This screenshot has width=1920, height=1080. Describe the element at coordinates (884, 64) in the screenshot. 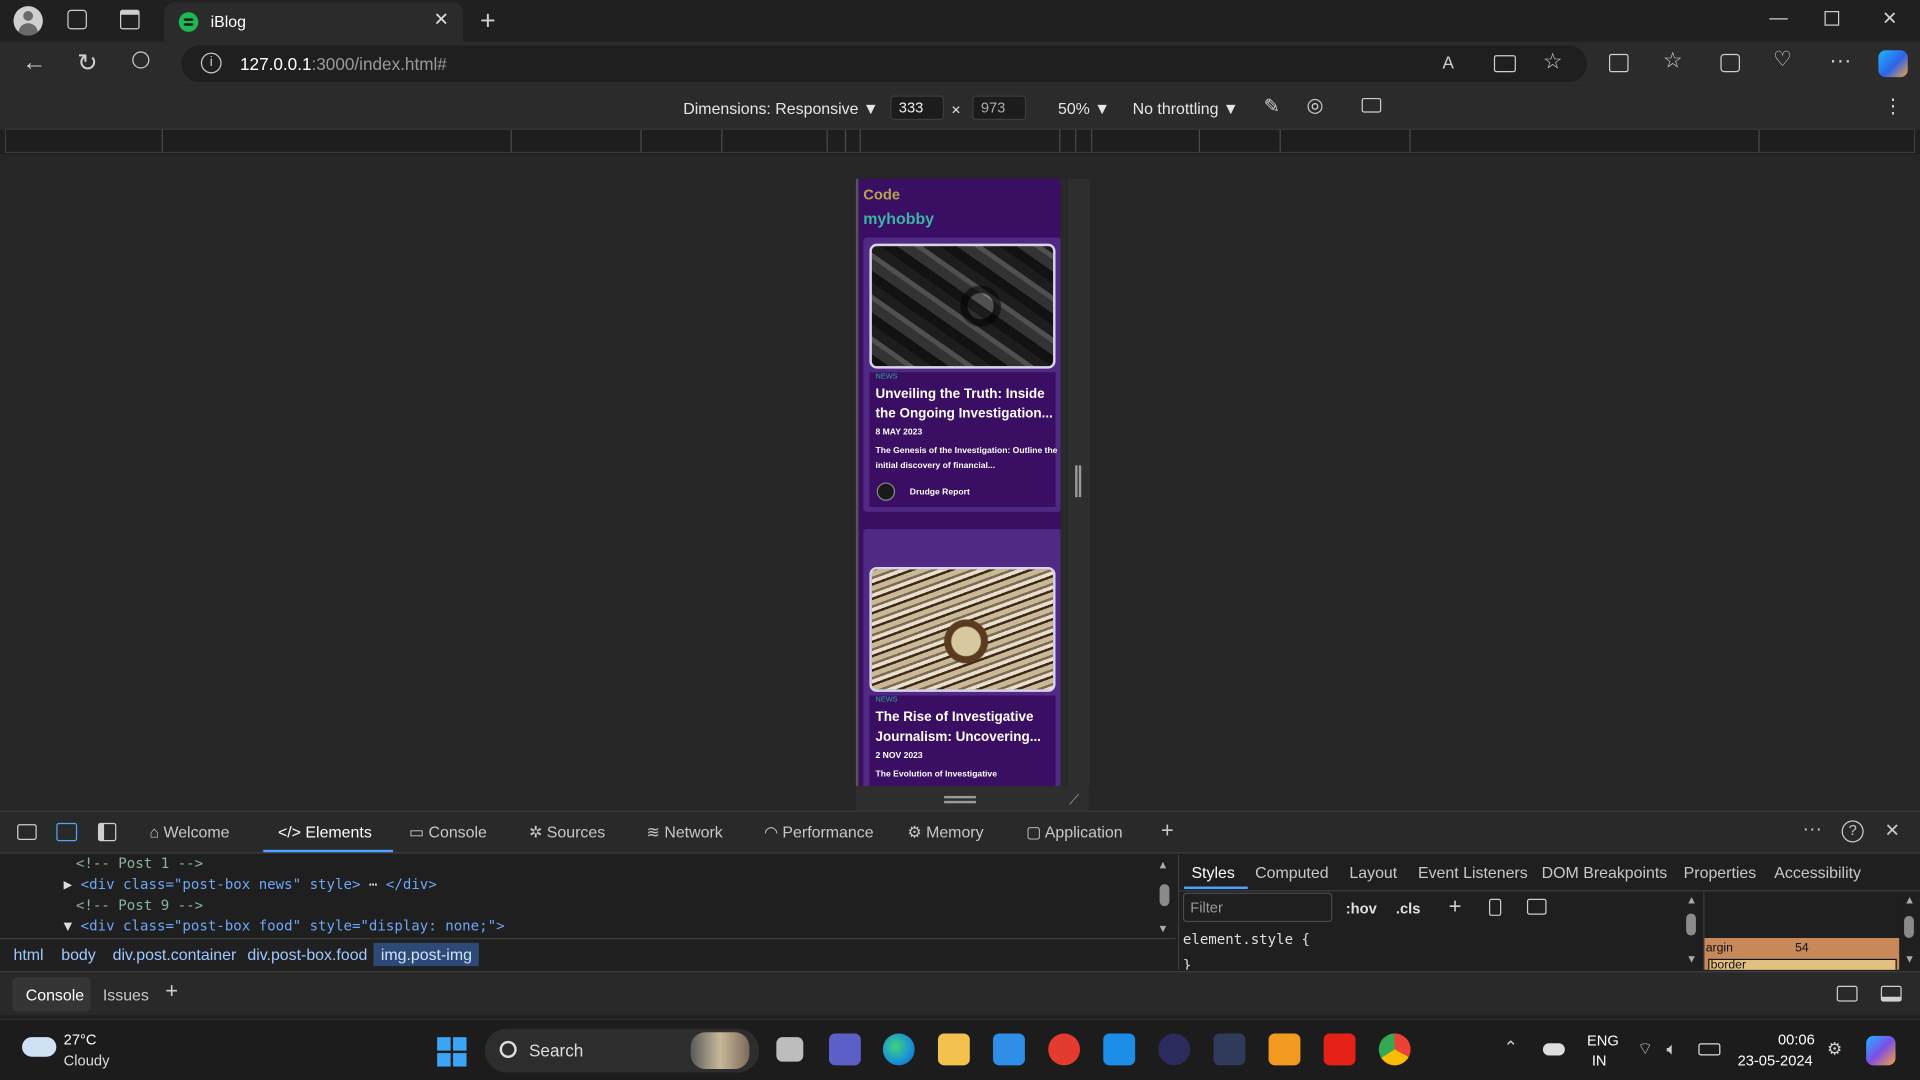

I see `url-bar: i 127.0.0.1:3000/index.html# A ☆` at that location.